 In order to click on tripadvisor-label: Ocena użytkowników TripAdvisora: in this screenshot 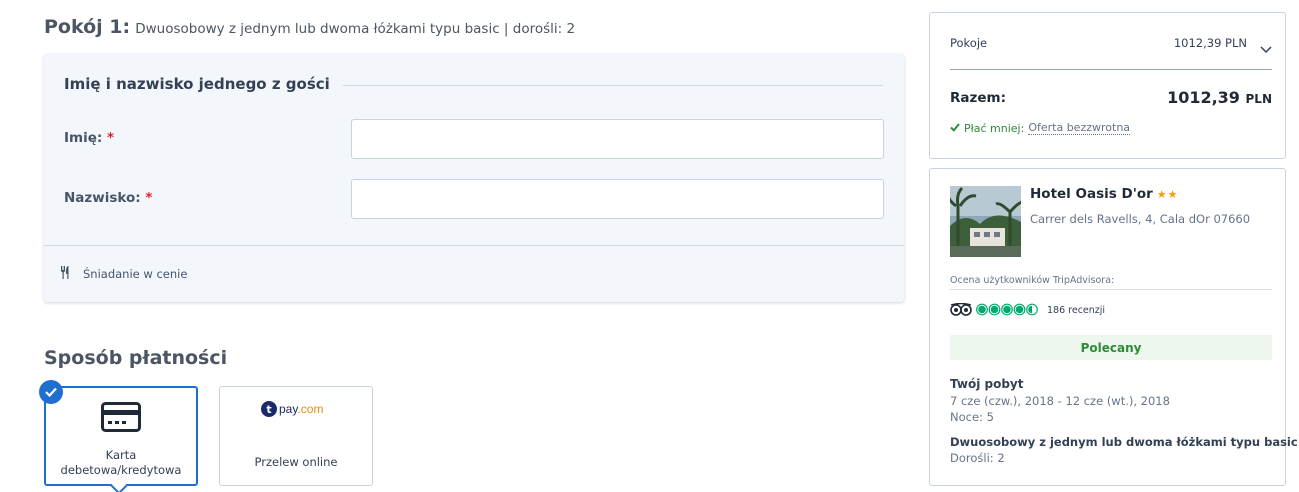, I will do `click(1032, 280)`.